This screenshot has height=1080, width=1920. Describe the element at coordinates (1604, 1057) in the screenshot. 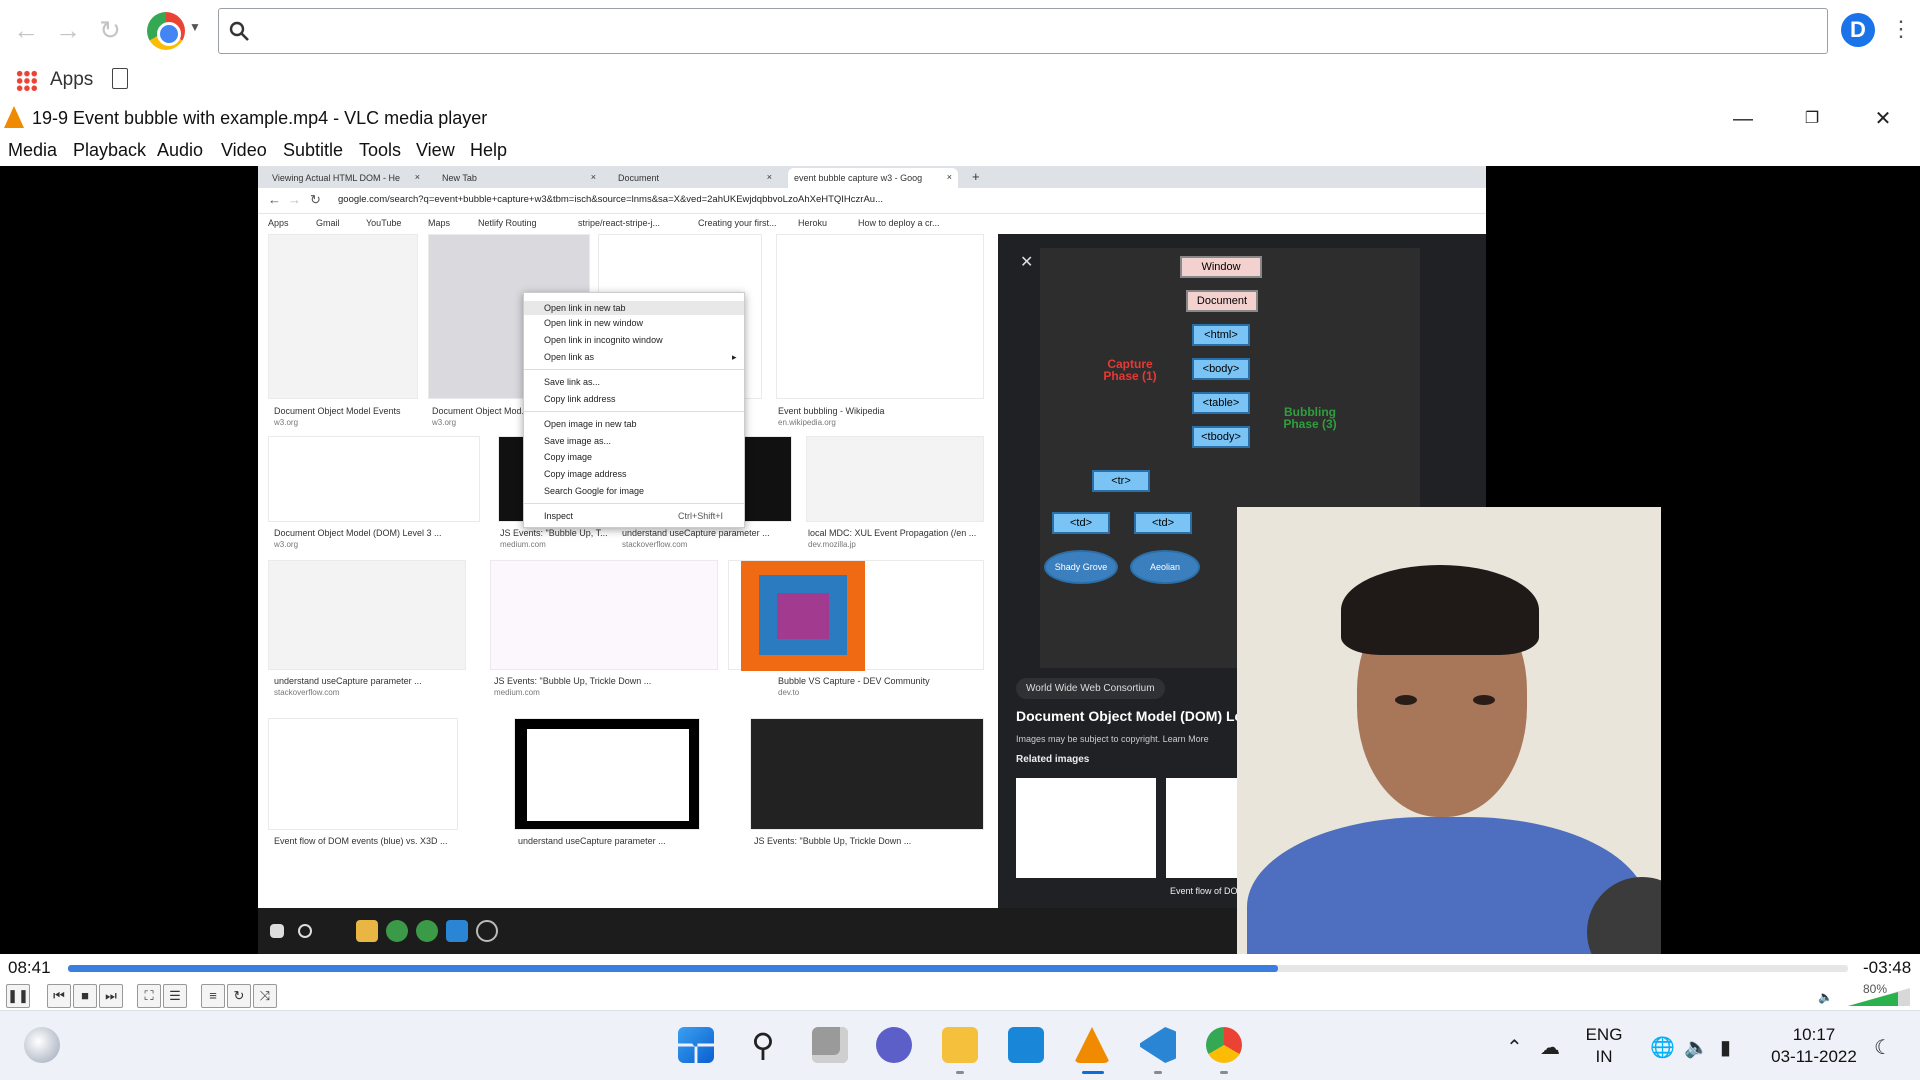

I see `language-bottom: IN` at that location.